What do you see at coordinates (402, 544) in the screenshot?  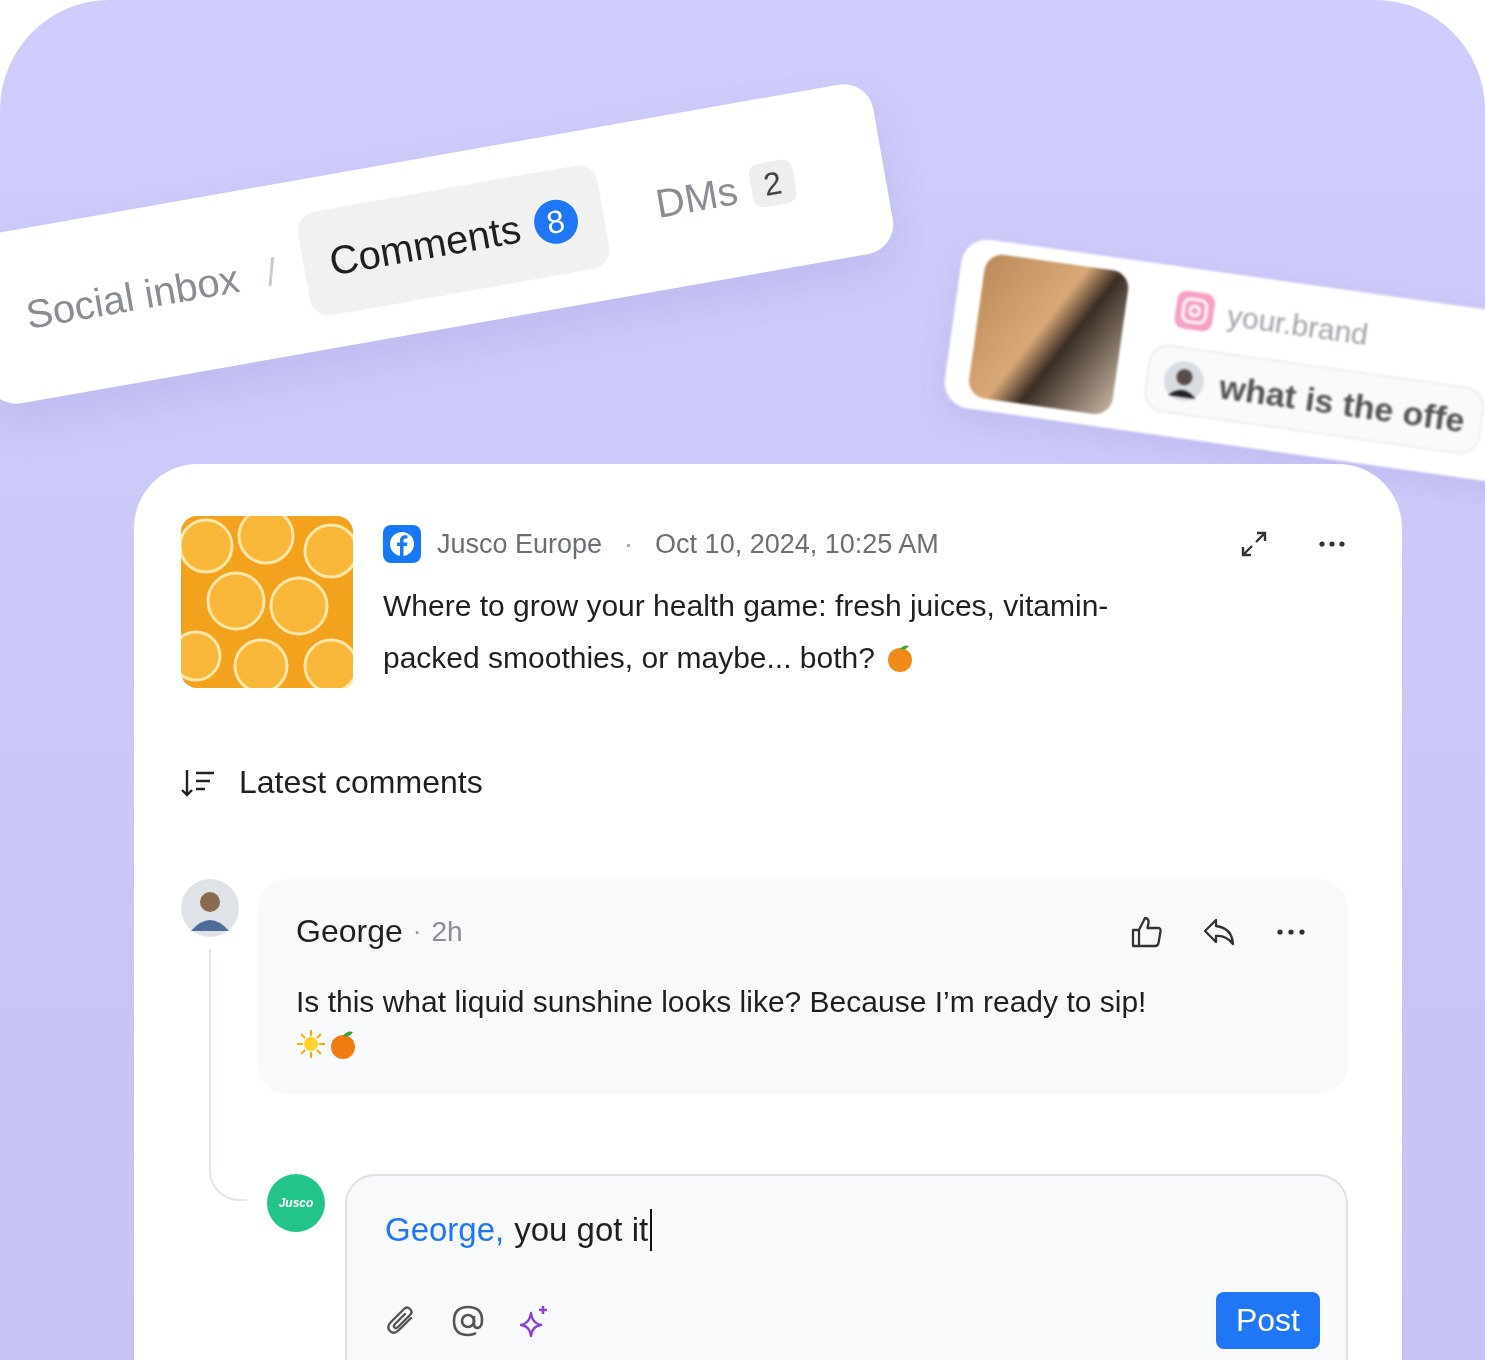 I see `facebook-icon` at bounding box center [402, 544].